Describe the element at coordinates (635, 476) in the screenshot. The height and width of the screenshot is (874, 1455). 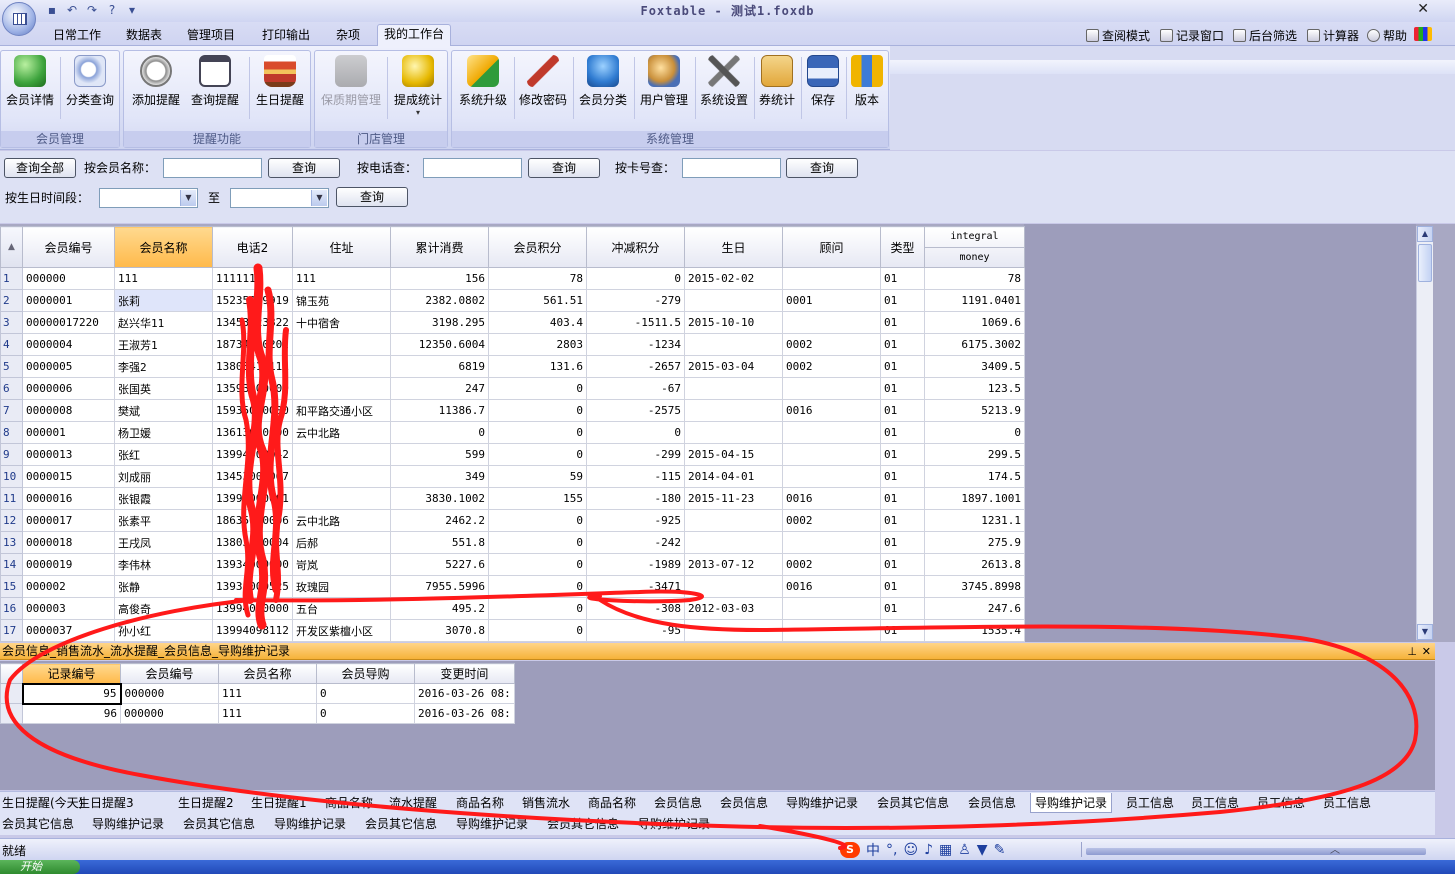
I see `table-cell: -115` at that location.